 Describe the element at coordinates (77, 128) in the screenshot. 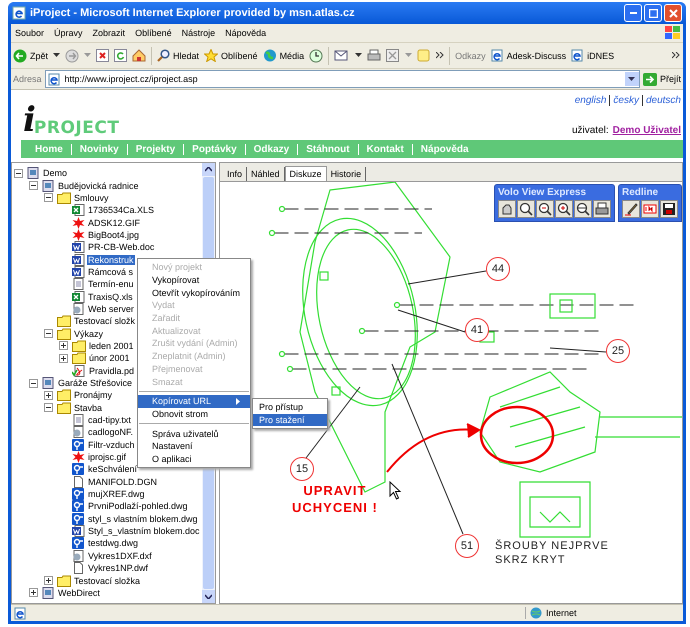

I see `logo-text: PROJECT` at that location.